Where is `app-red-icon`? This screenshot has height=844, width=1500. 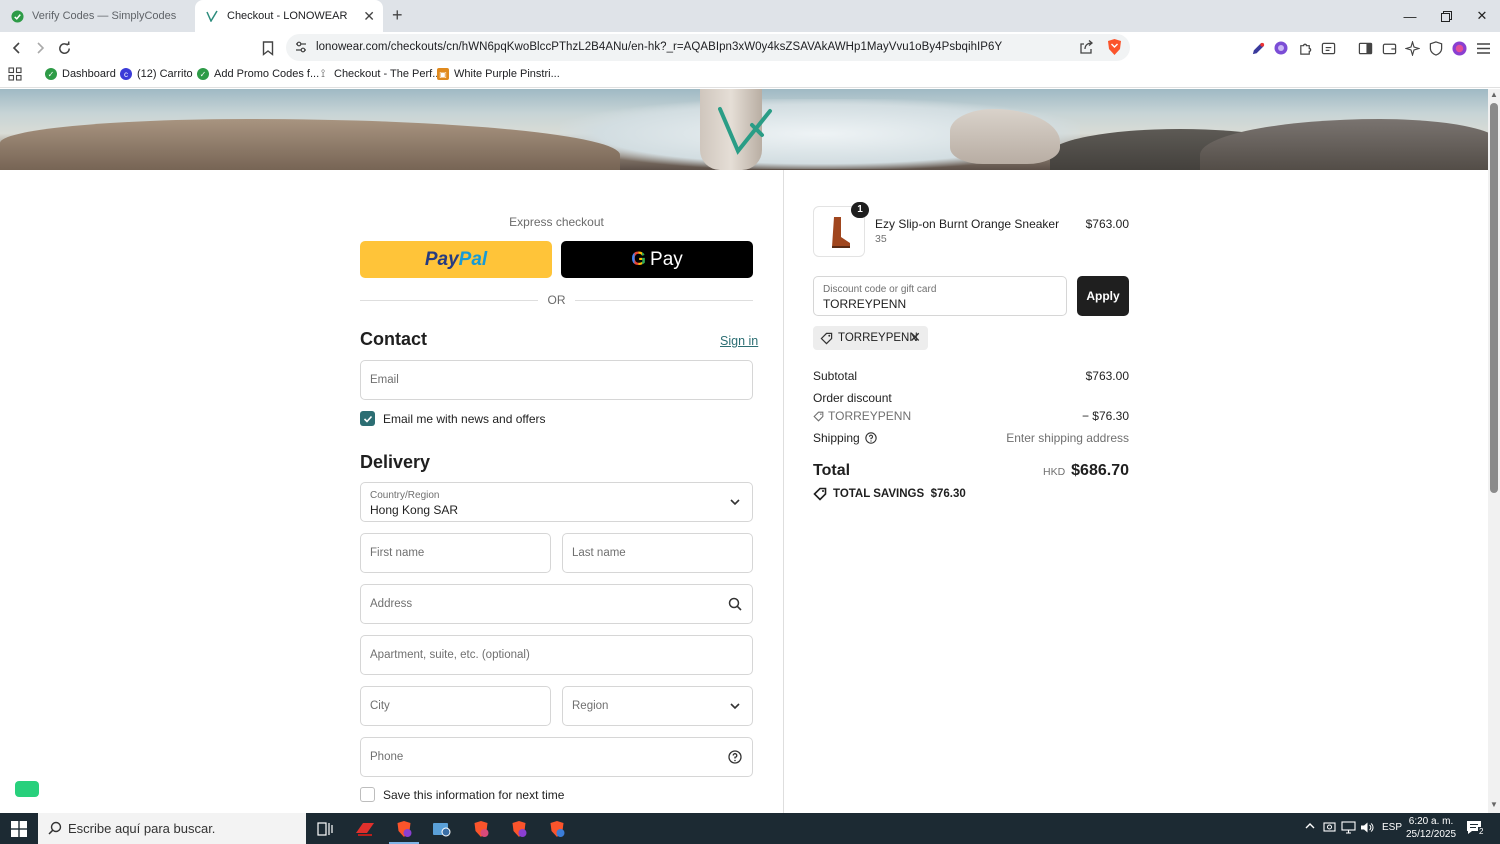
app-red-icon is located at coordinates (365, 829).